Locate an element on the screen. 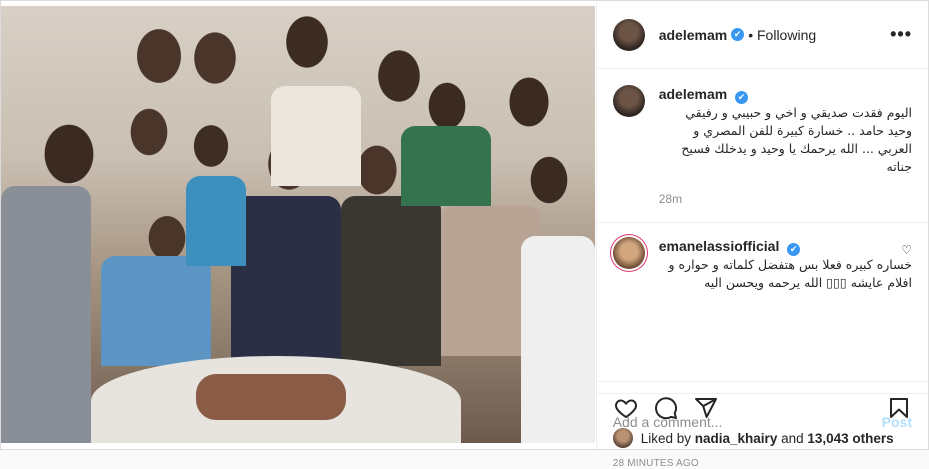 This screenshot has height=469, width=929. post-timestamp: 28 MINUTES AGO is located at coordinates (762, 458).